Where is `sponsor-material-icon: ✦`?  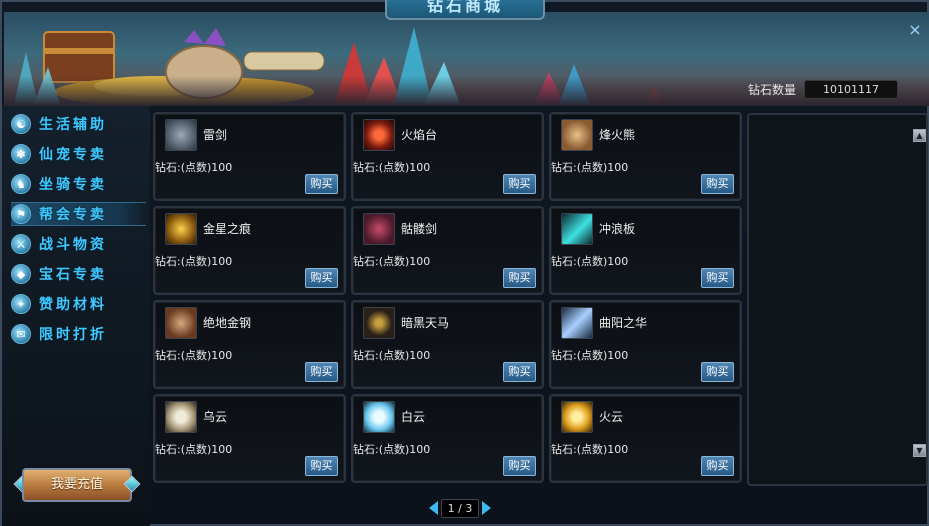
sponsor-material-icon: ✦ is located at coordinates (21, 304).